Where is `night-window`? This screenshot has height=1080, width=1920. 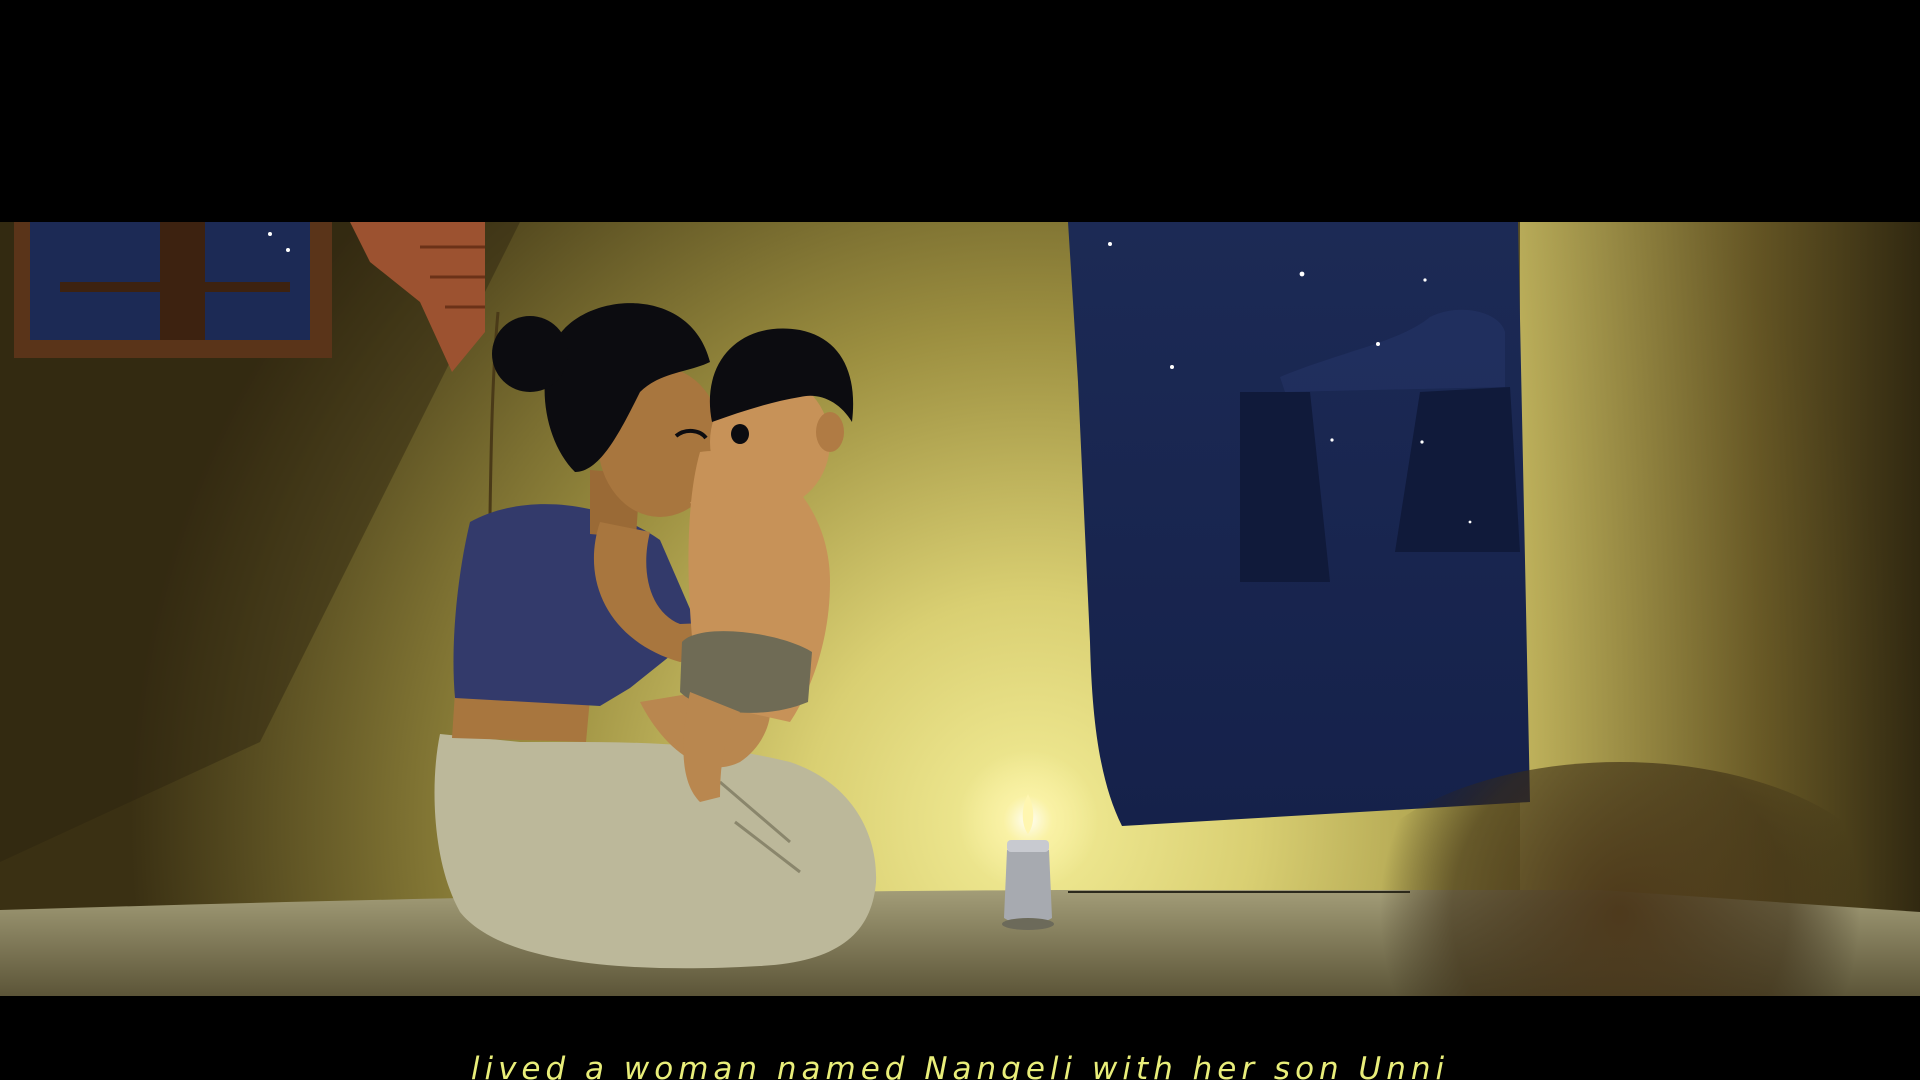 night-window is located at coordinates (1299, 524).